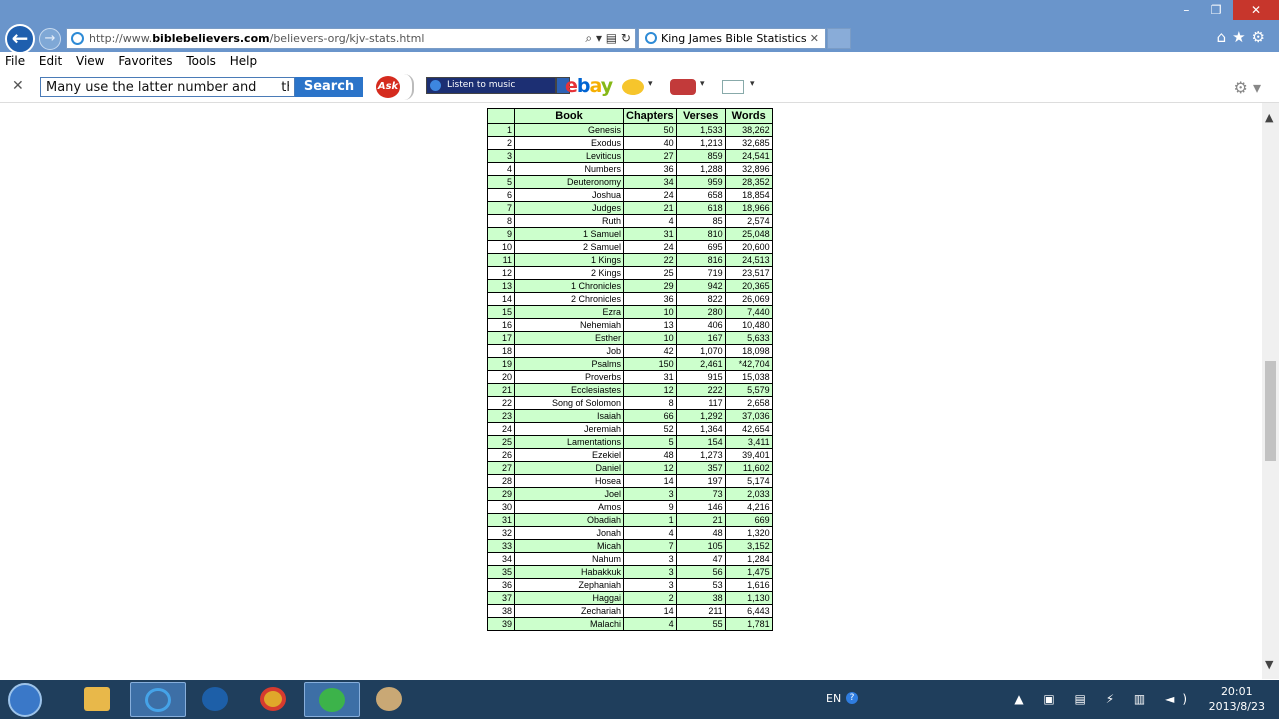 The height and width of the screenshot is (719, 1279). What do you see at coordinates (630, 572) in the screenshot?
I see `table-row: 35 Habakkuk 3 56 1,475` at bounding box center [630, 572].